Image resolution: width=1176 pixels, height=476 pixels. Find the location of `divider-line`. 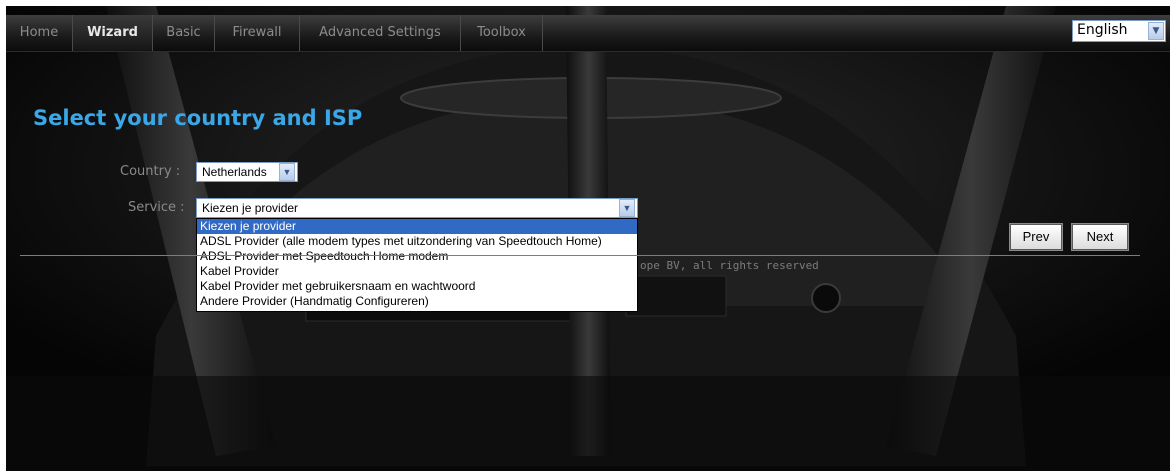

divider-line is located at coordinates (580, 255).